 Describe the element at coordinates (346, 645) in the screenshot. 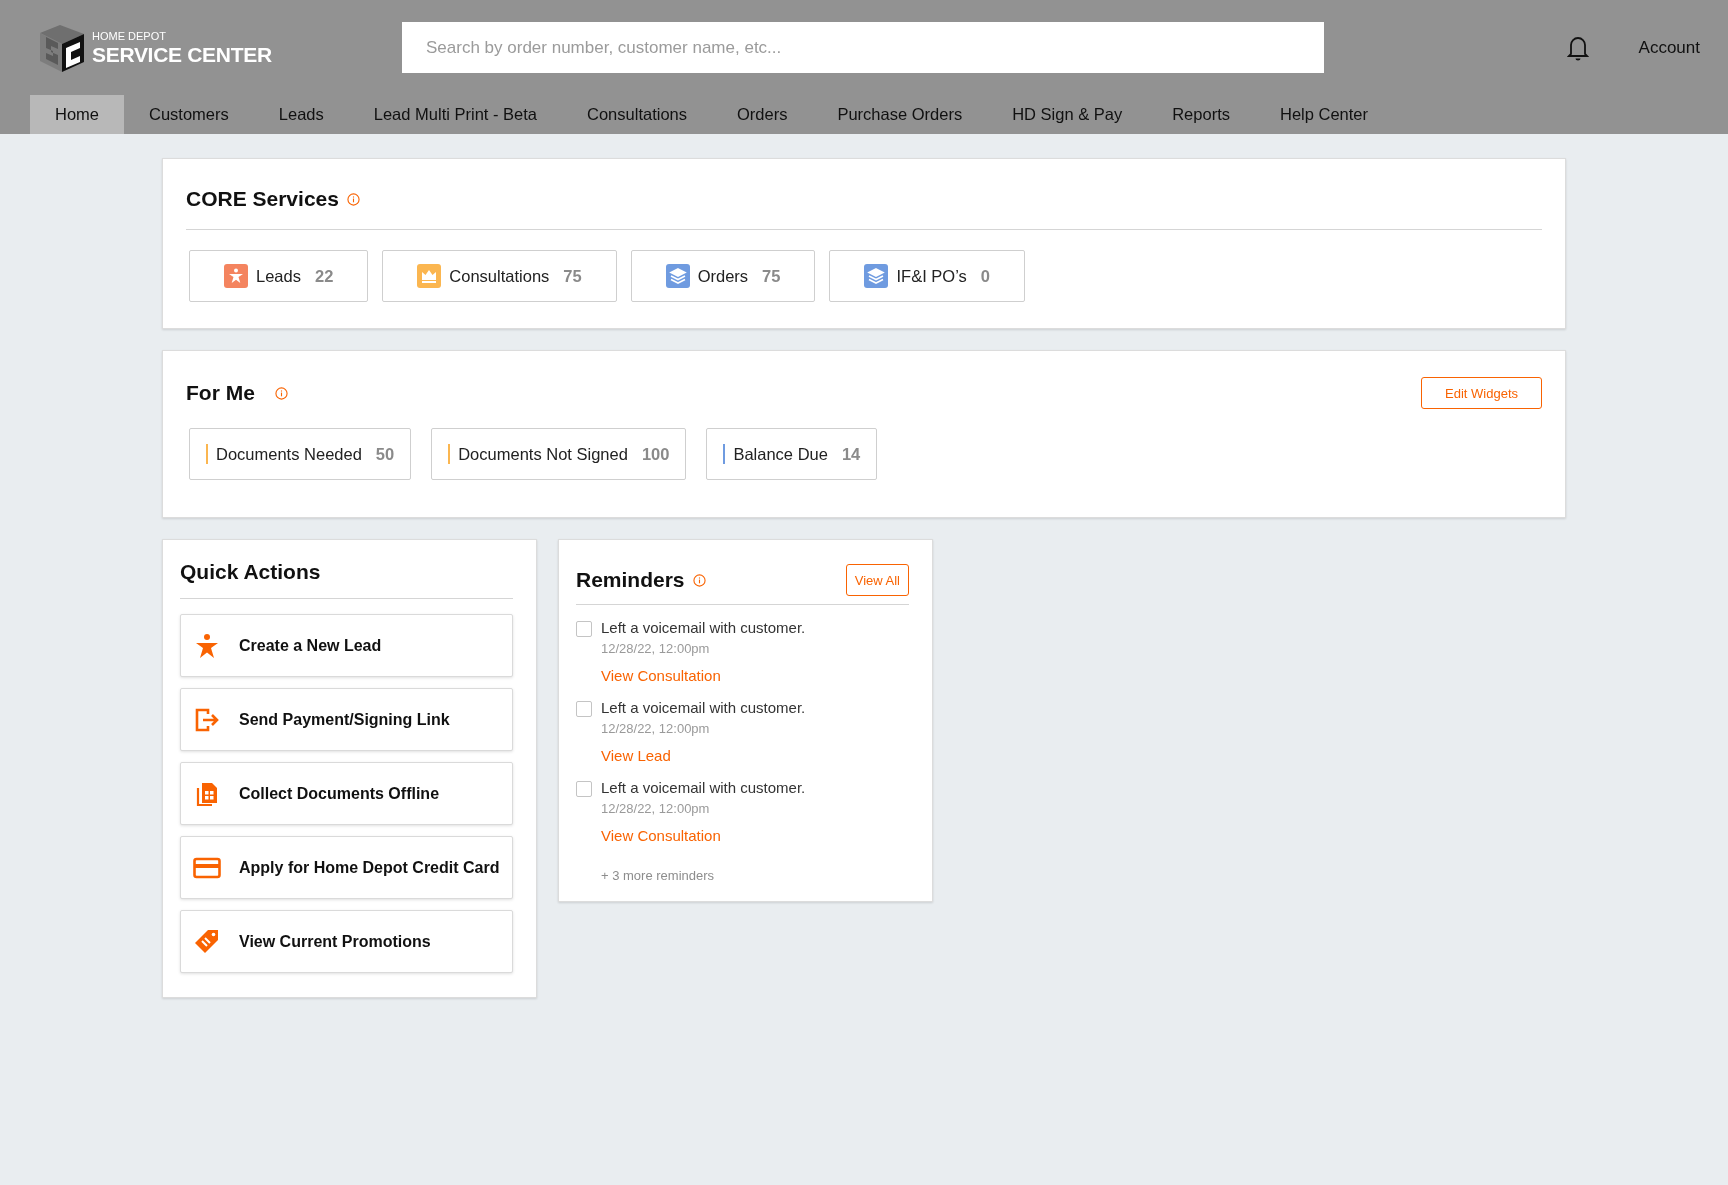

I see `quick-action-button: Create a New Lead` at that location.